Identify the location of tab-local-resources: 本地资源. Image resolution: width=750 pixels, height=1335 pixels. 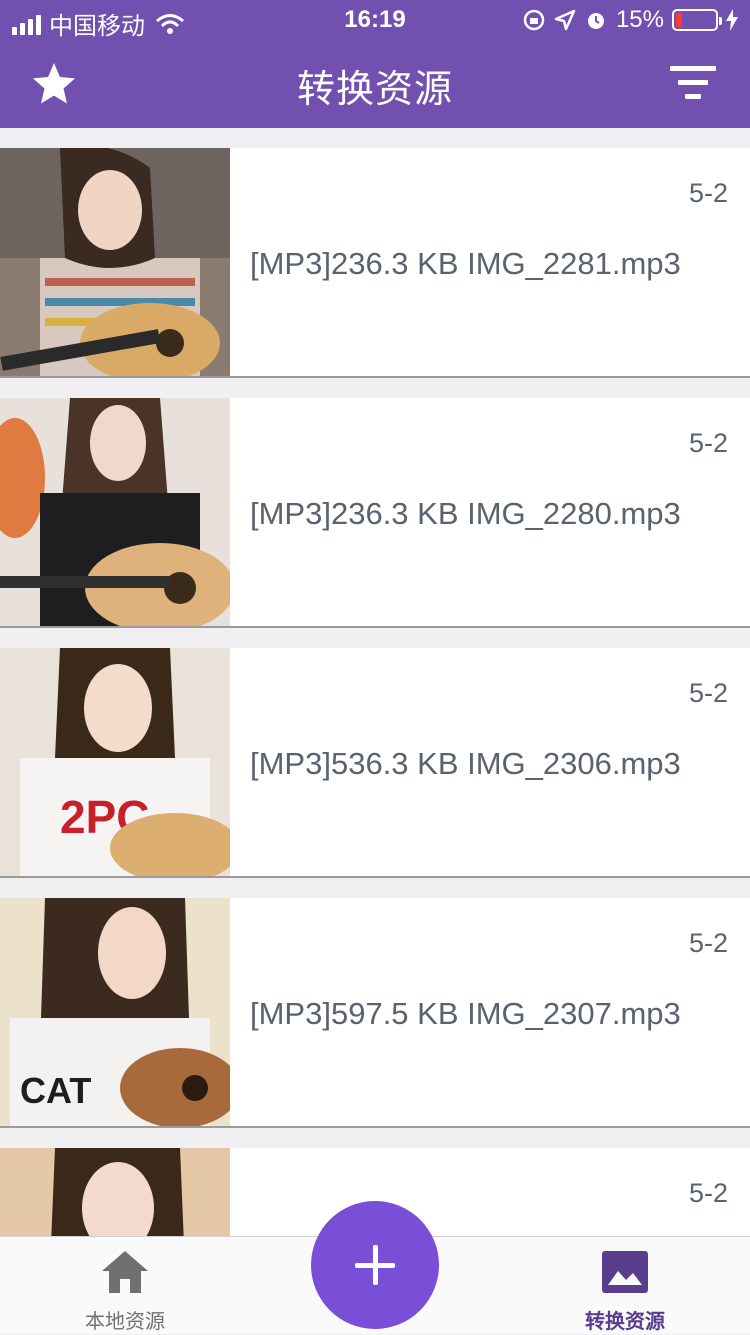
(125, 1286).